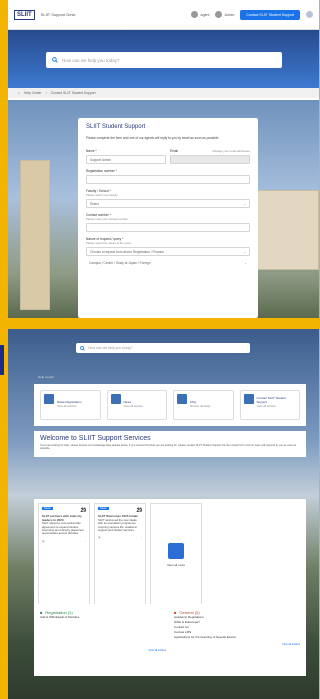 The width and height of the screenshot is (320, 699). Describe the element at coordinates (58, 14) in the screenshot. I see `site-title: SLIIT Support Desk` at that location.